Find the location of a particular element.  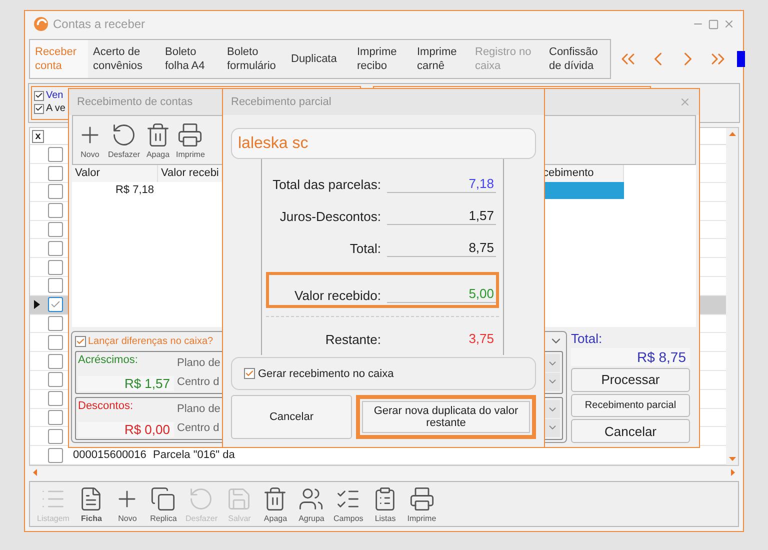

dialog-title: Recebimento de contas is located at coordinates (135, 102).